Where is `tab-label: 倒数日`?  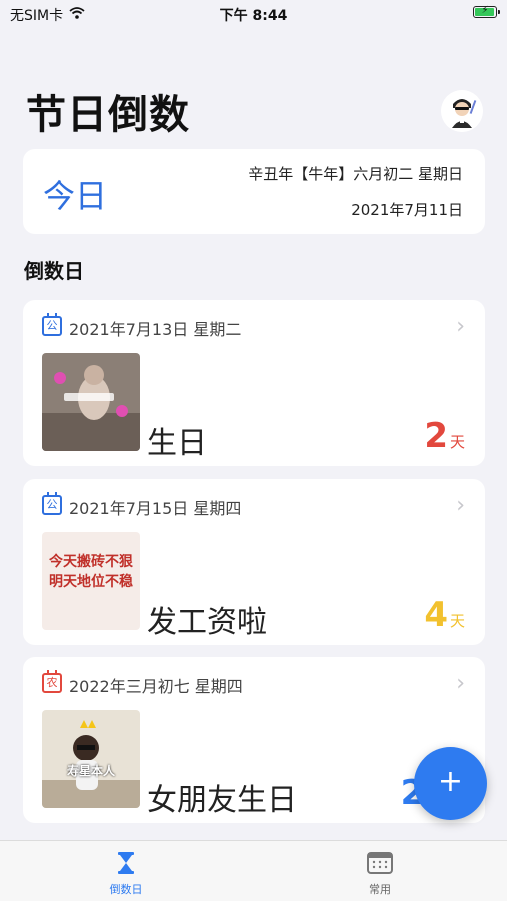 tab-label: 倒数日 is located at coordinates (126, 889).